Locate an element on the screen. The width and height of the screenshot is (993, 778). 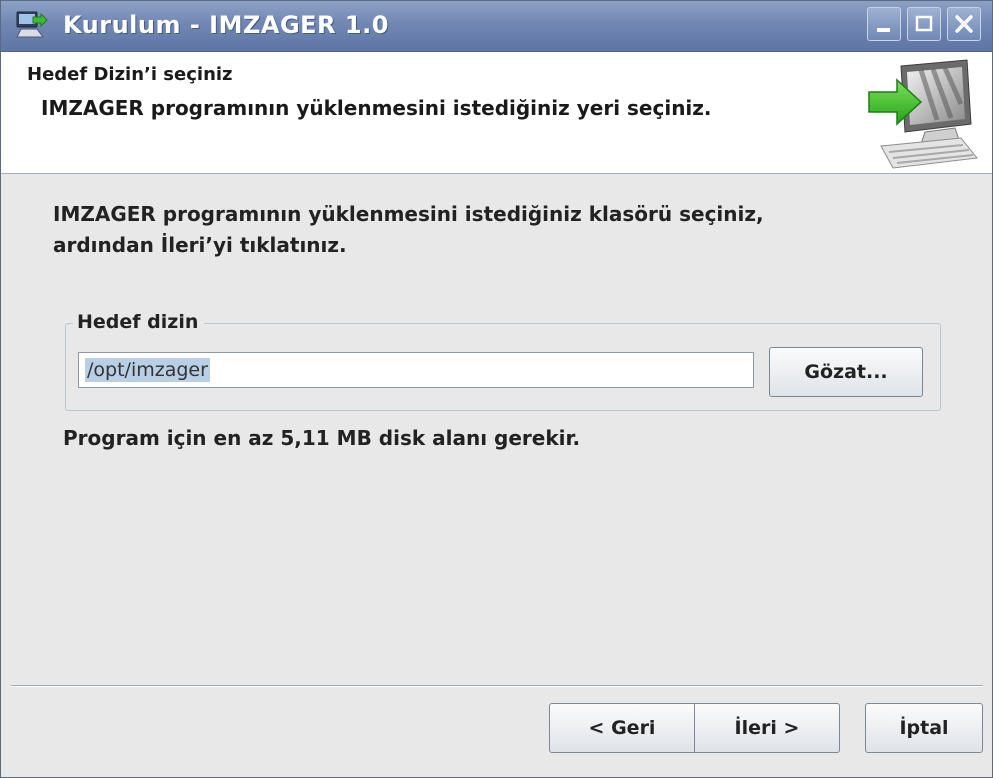
close-icon is located at coordinates (964, 24).